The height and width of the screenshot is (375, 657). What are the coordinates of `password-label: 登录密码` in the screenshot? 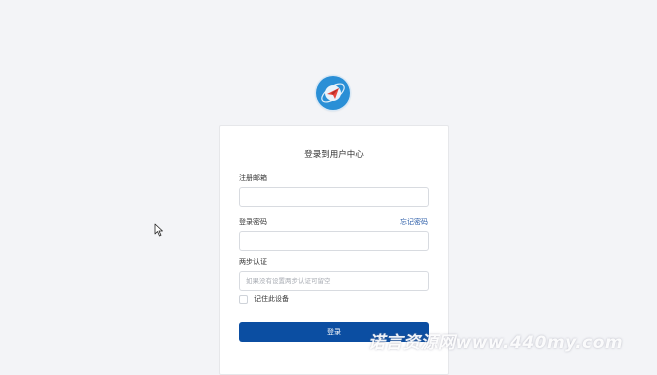 It's located at (253, 222).